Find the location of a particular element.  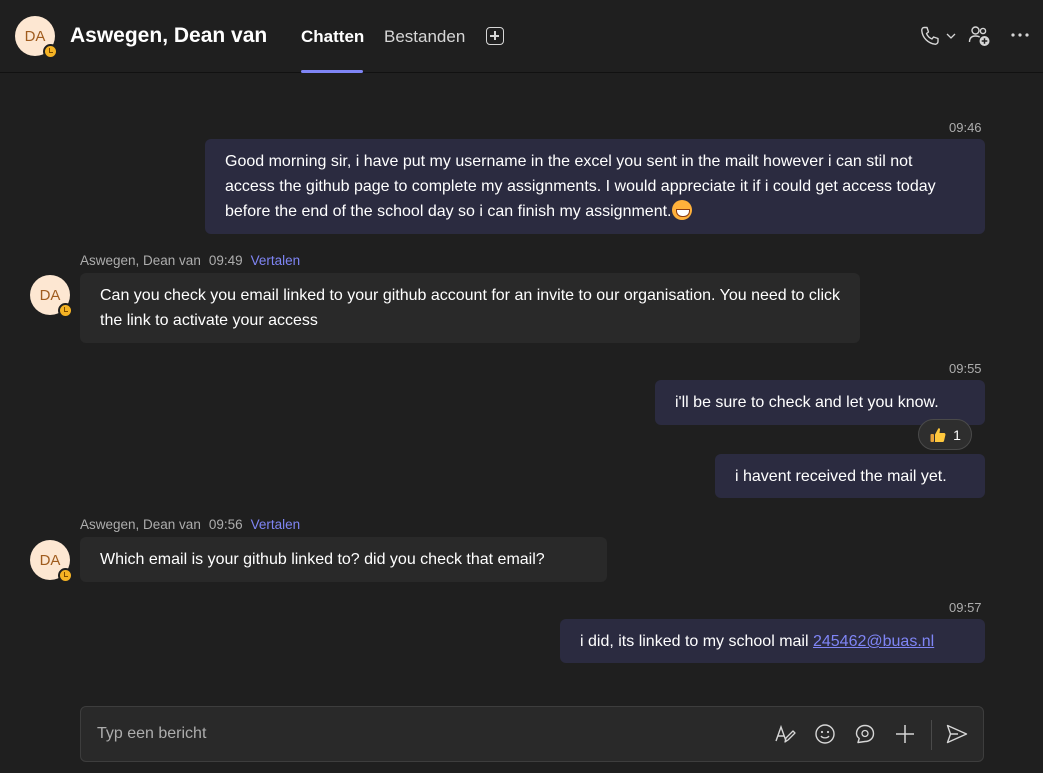

message-timestamp: 09:56 is located at coordinates (225, 524).